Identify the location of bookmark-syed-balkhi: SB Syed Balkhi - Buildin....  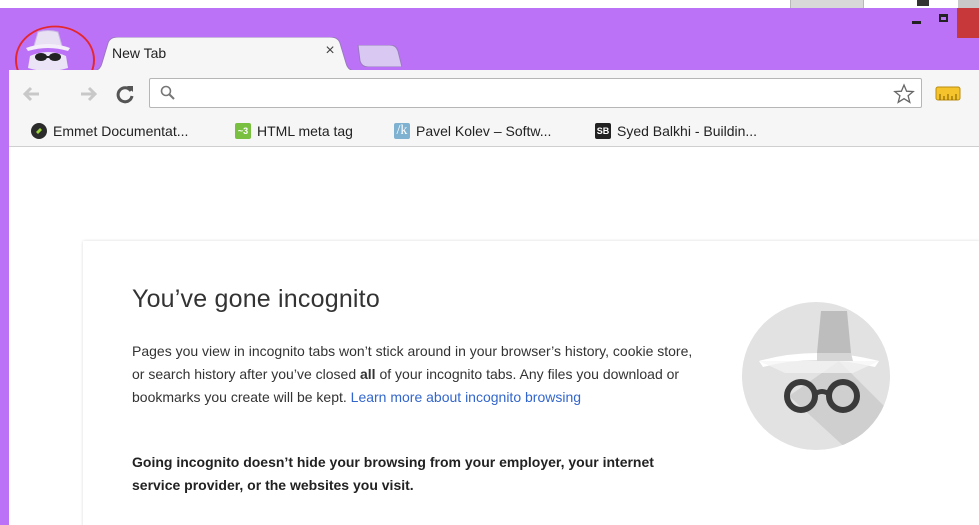
(676, 131).